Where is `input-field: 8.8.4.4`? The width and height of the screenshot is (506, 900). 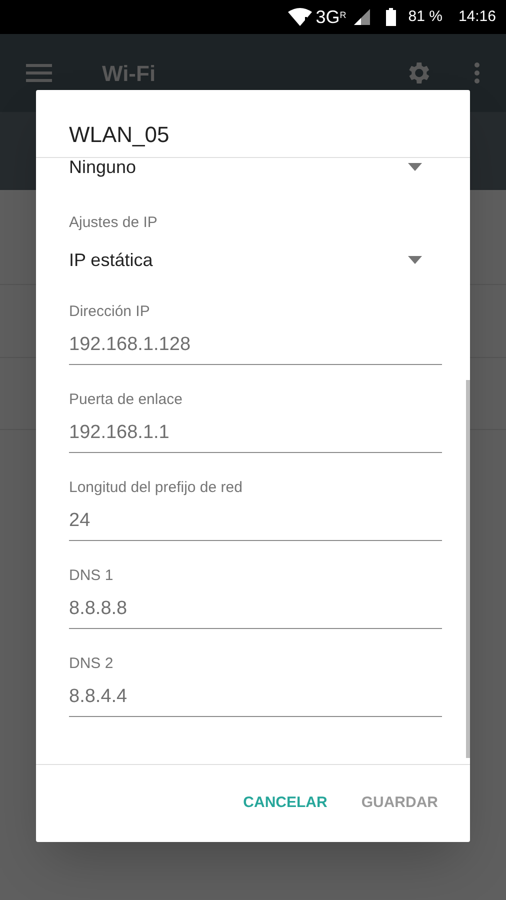
input-field: 8.8.4.4 is located at coordinates (255, 699).